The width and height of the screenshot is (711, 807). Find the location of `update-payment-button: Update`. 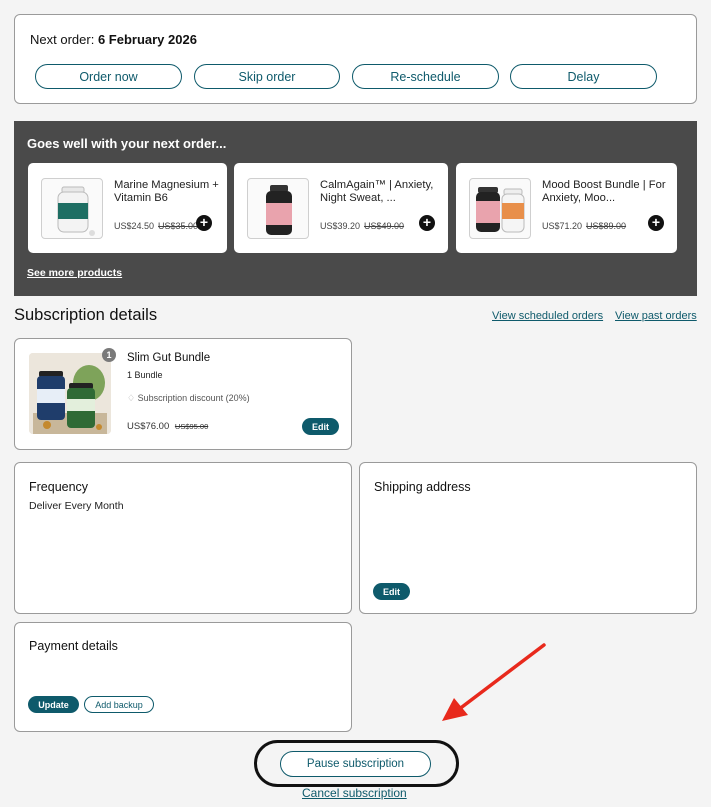

update-payment-button: Update is located at coordinates (53, 704).